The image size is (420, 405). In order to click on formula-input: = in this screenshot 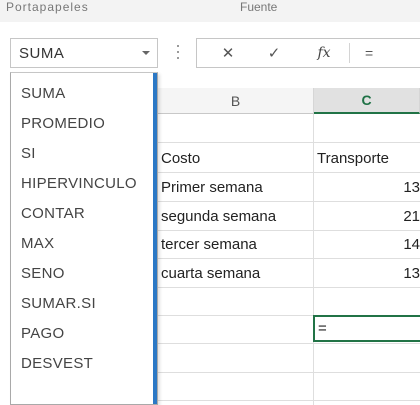, I will do `click(386, 53)`.